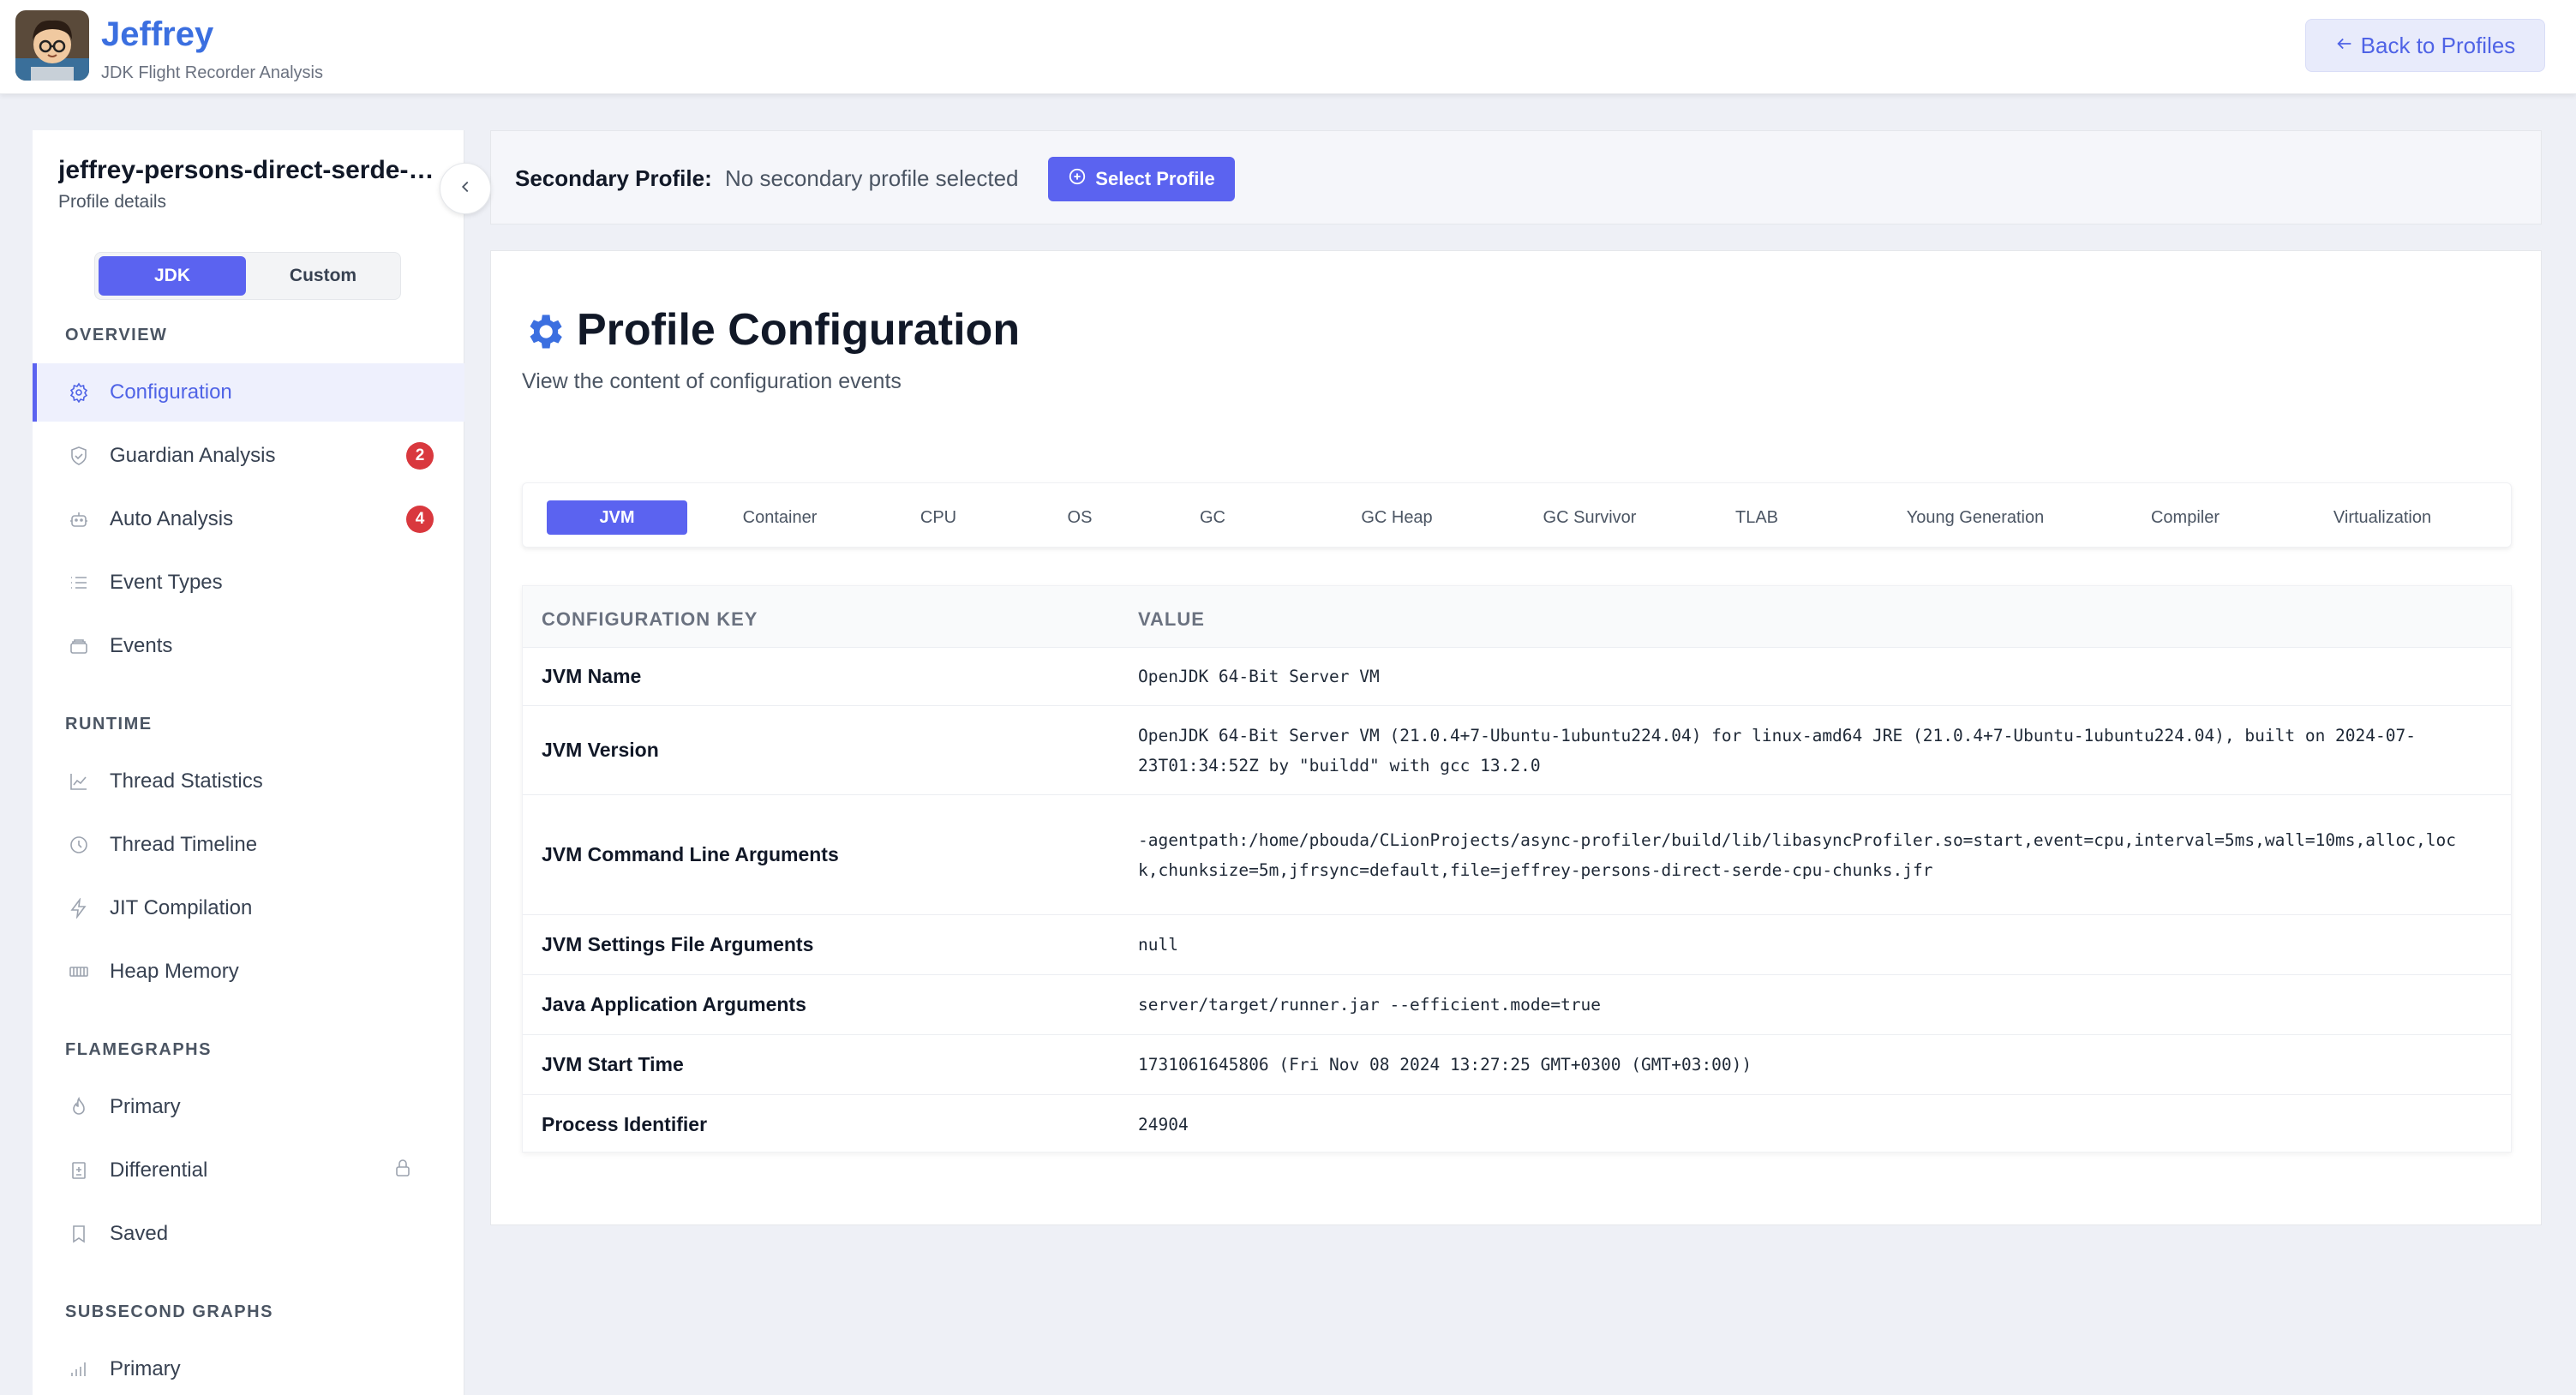 This screenshot has height=1395, width=2576. I want to click on sidebar-item-label: Saved, so click(139, 1233).